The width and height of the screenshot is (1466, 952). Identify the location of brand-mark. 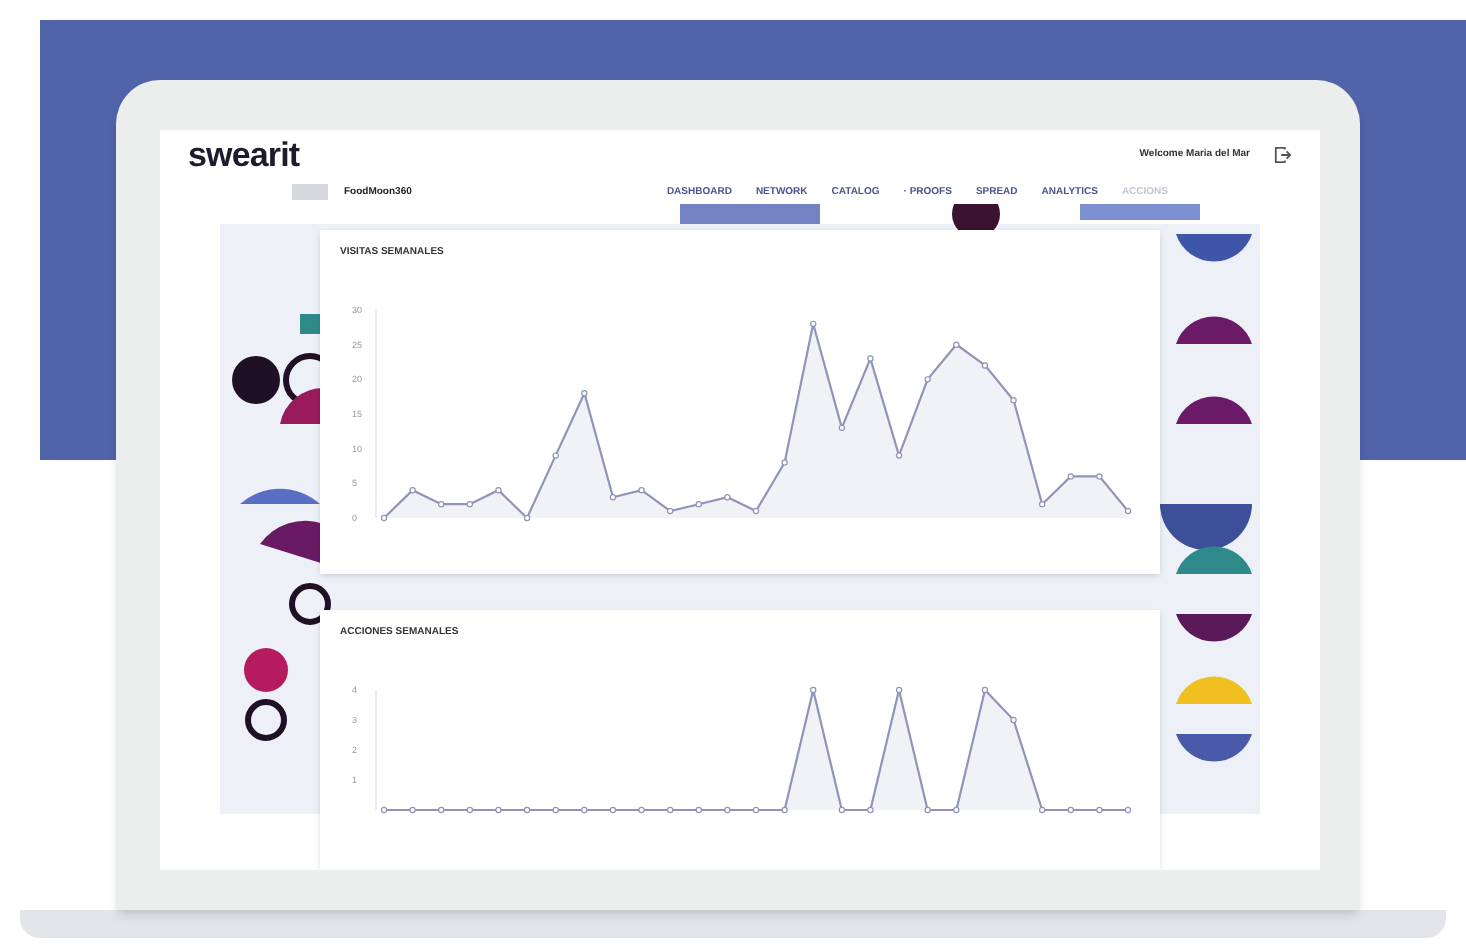
(310, 192).